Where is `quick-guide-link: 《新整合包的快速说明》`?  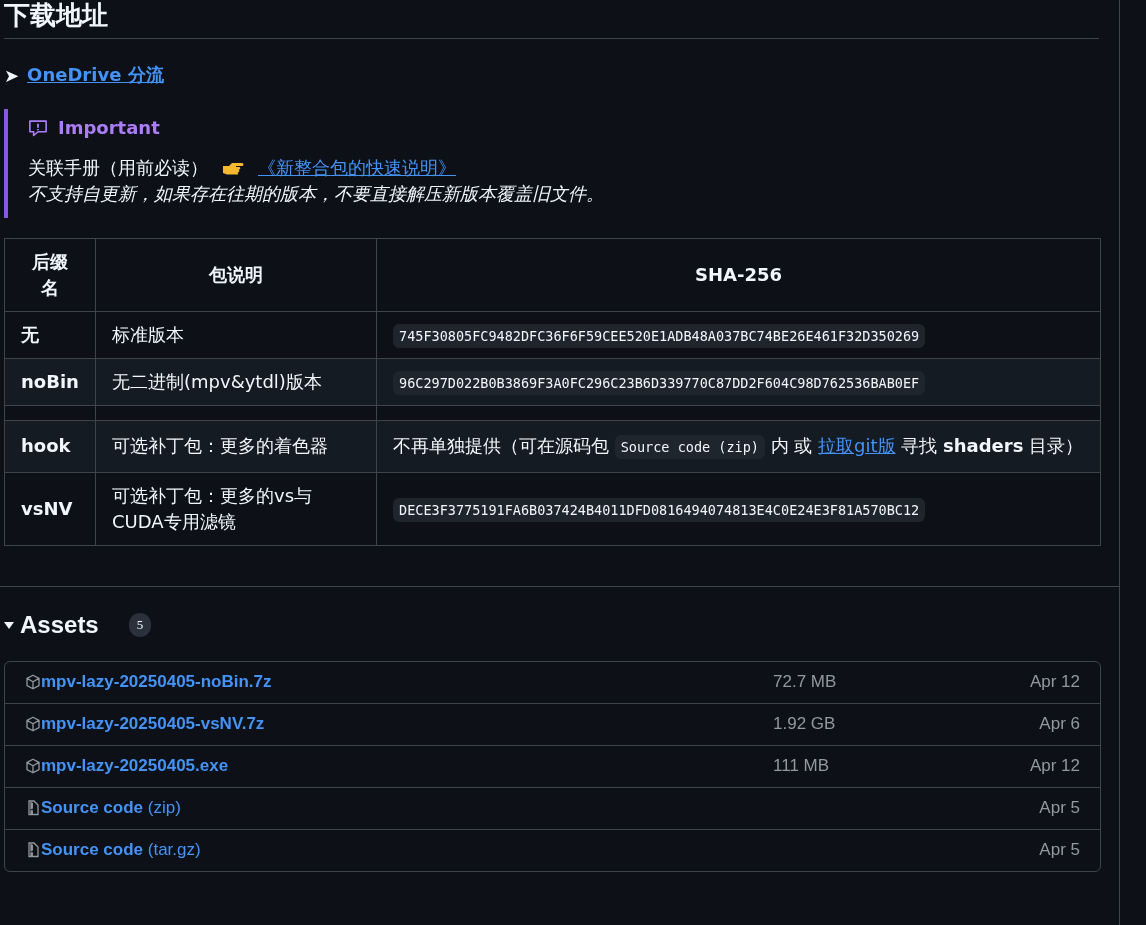
quick-guide-link: 《新整合包的快速说明》 is located at coordinates (357, 168).